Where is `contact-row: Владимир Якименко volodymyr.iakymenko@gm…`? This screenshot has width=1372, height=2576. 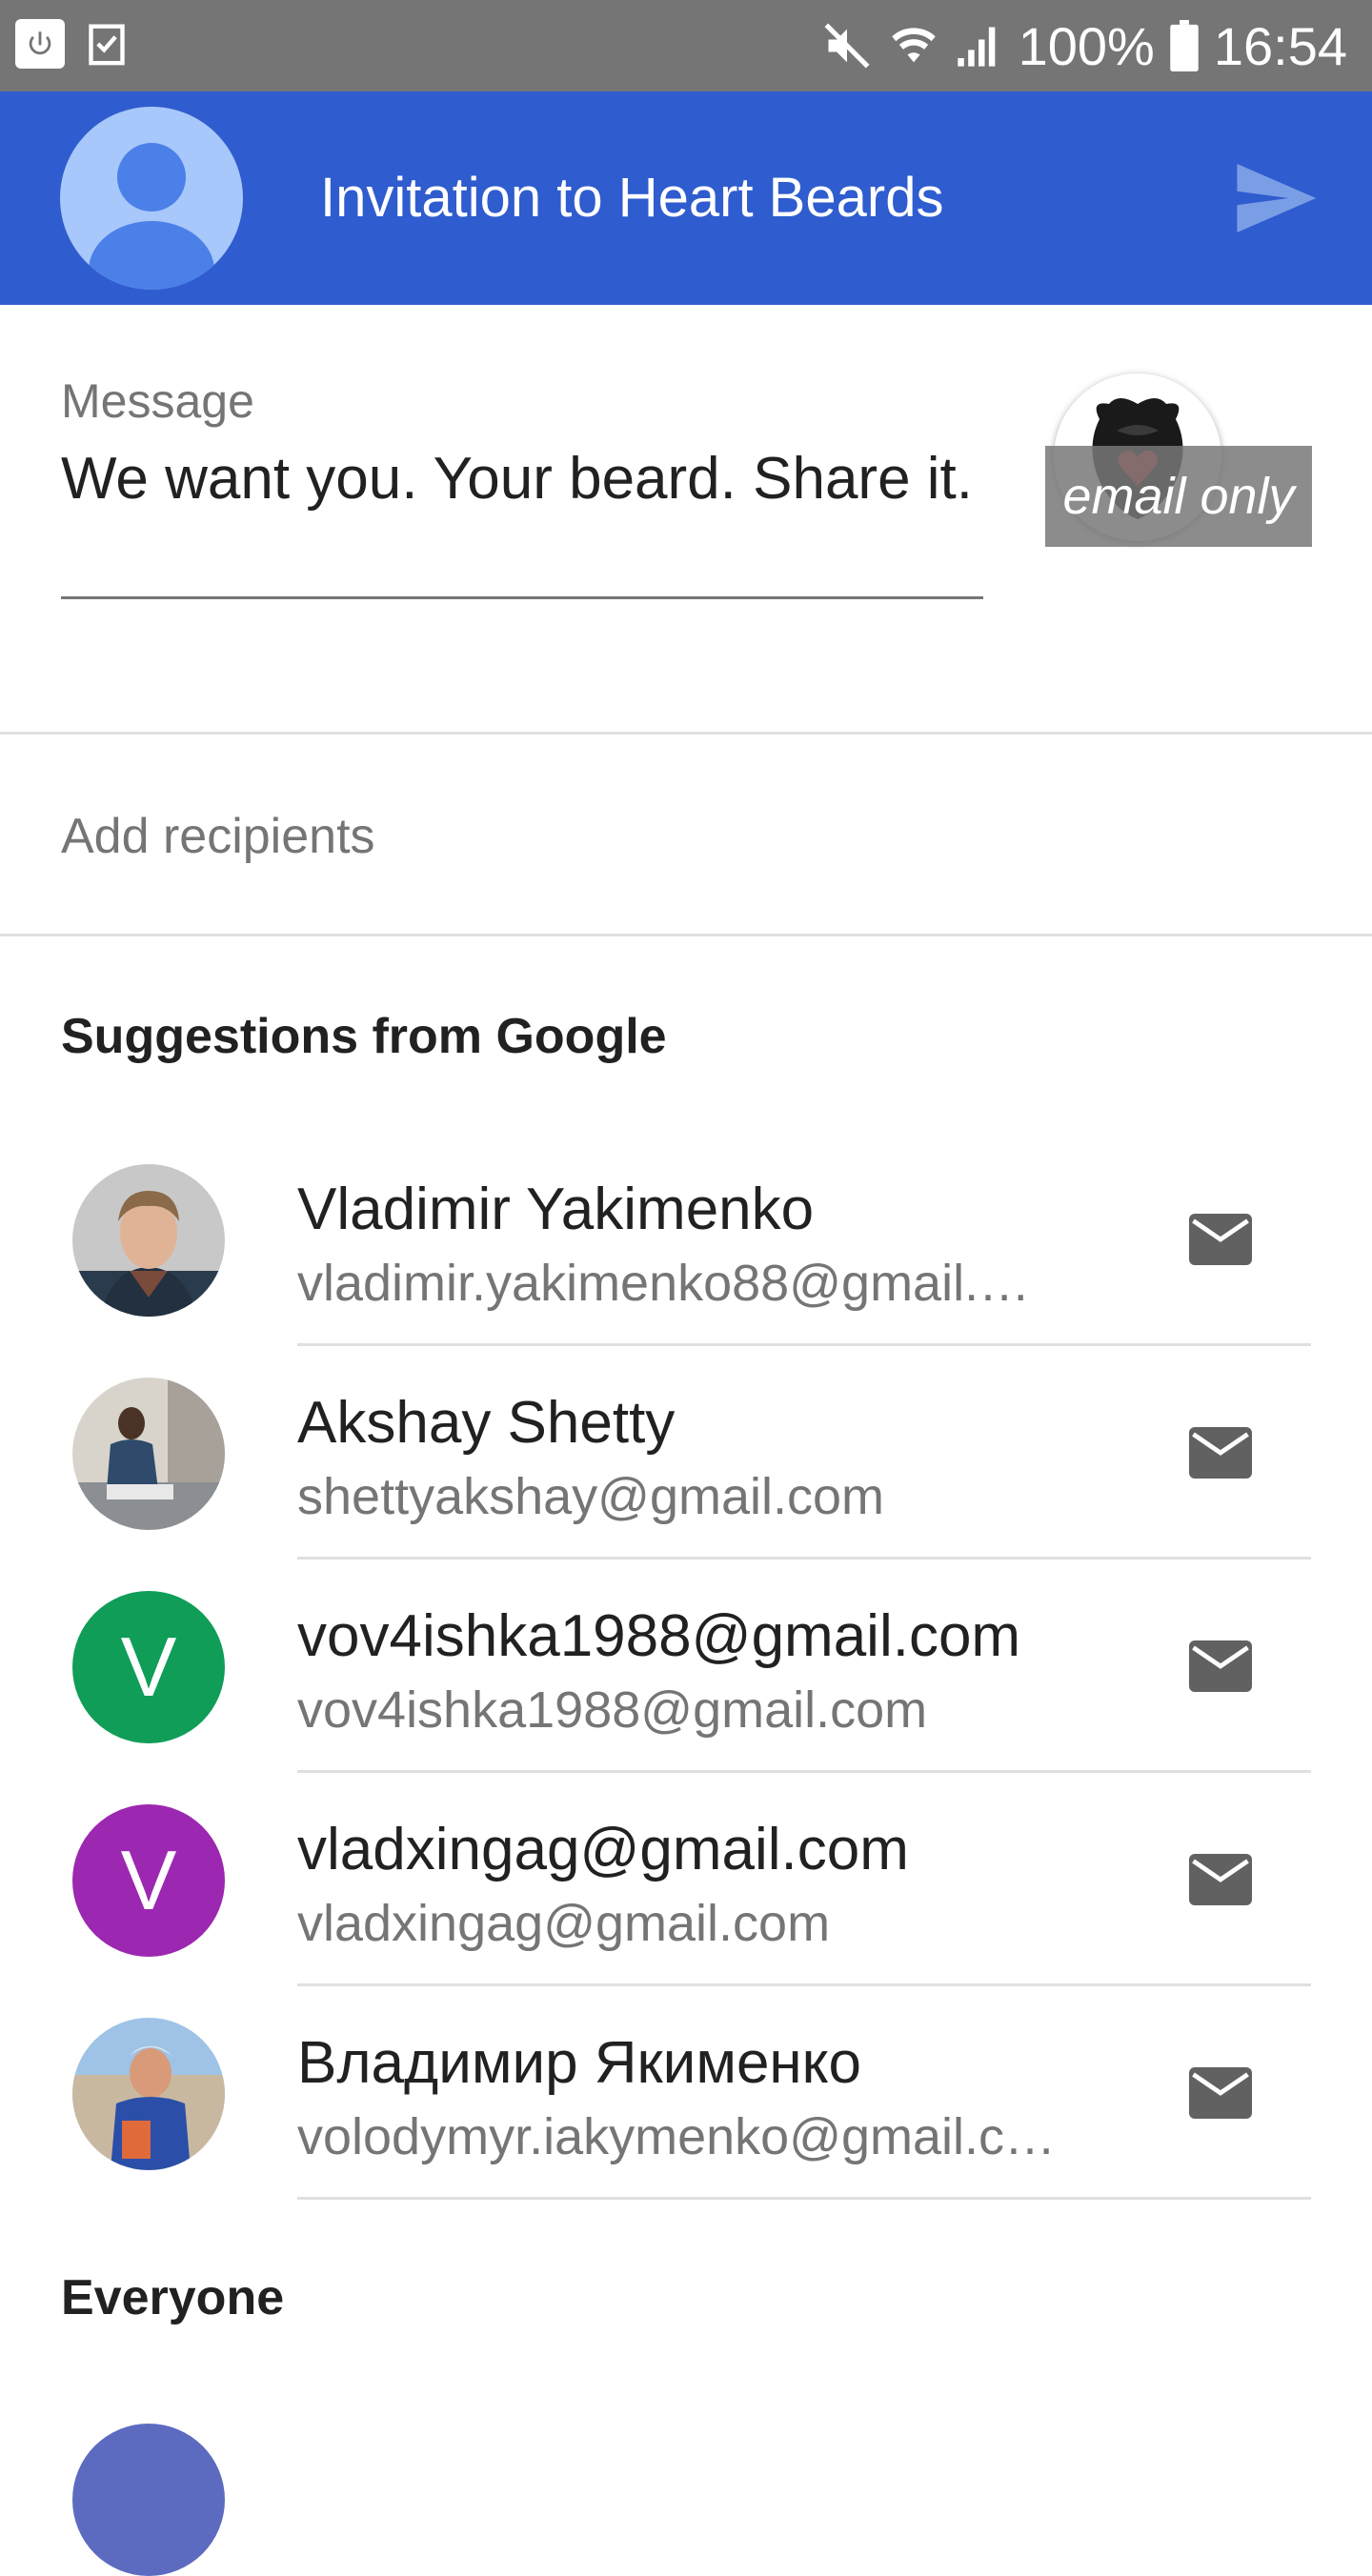 contact-row: Владимир Якименко volodymyr.iakymenko@gm… is located at coordinates (686, 2099).